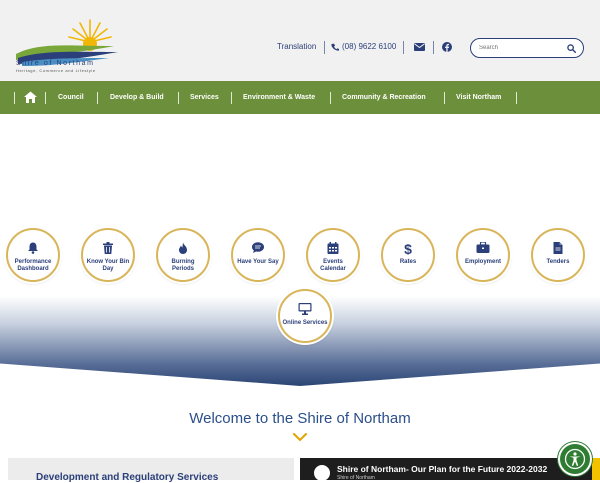 This screenshot has width=600, height=483. Describe the element at coordinates (333, 265) in the screenshot. I see `quick-link-label: Events Calendar` at that location.